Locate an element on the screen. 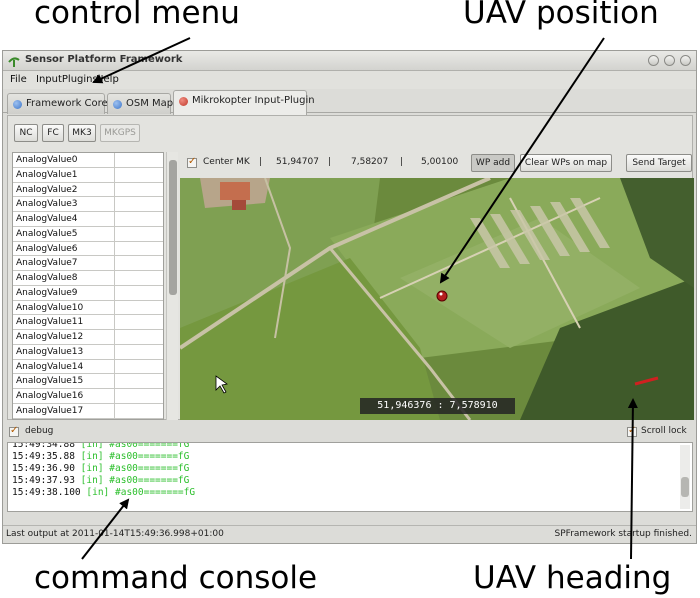 The width and height of the screenshot is (700, 598). center-mk-checkbox is located at coordinates (192, 162).